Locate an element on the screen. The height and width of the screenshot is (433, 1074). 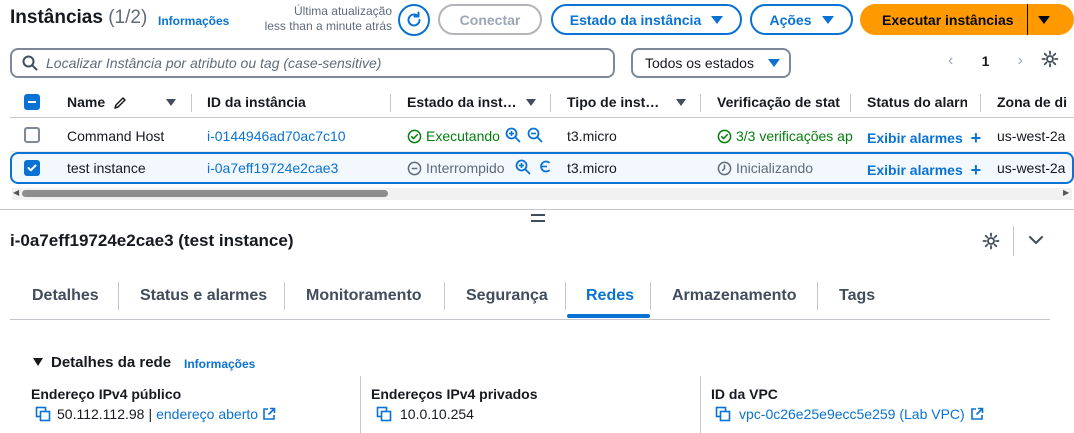
launch-instances-label: Executar instâncias is located at coordinates (948, 19).